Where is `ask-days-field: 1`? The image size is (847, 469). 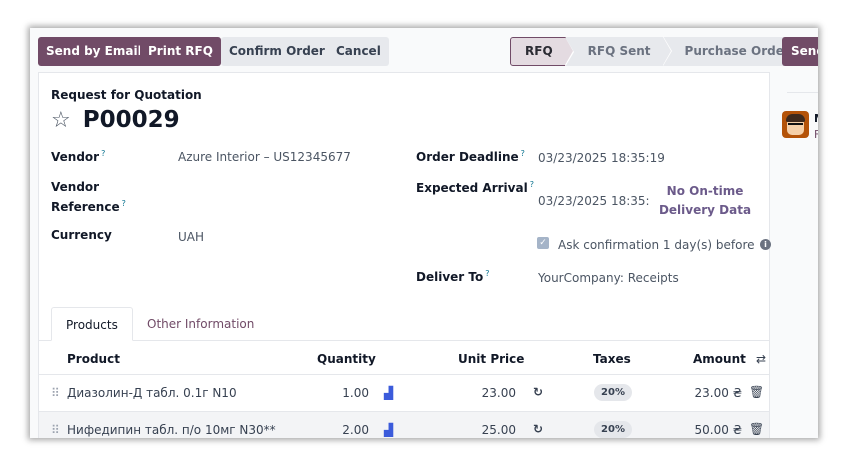 ask-days-field: 1 is located at coordinates (667, 245).